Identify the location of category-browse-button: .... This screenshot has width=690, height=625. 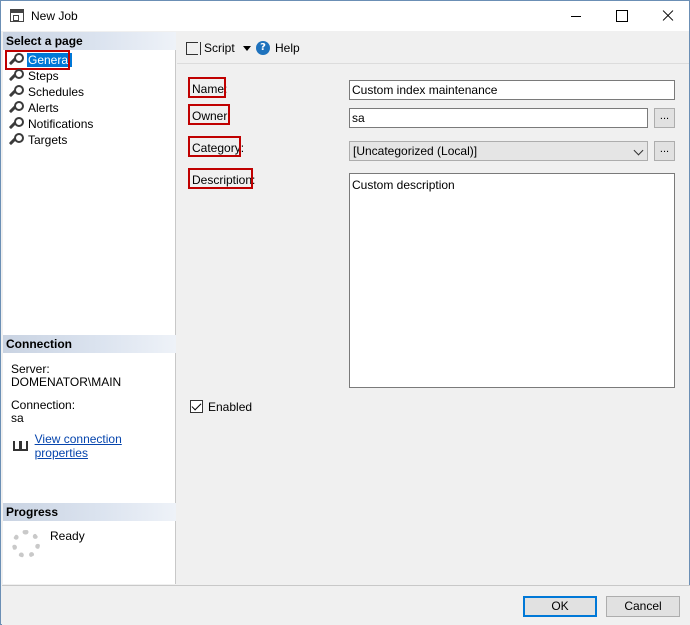
(664, 151).